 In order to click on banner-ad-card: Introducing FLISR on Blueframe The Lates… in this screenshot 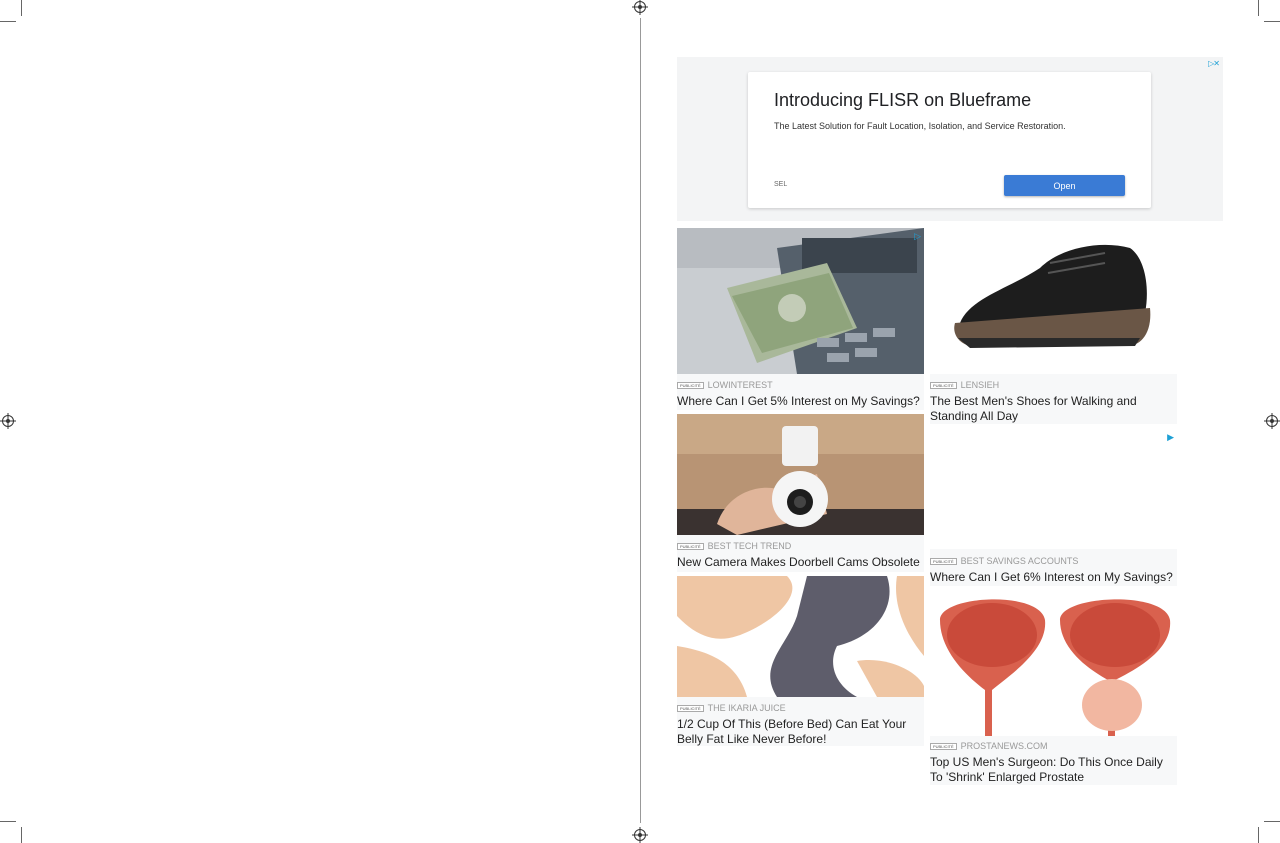, I will do `click(949, 140)`.